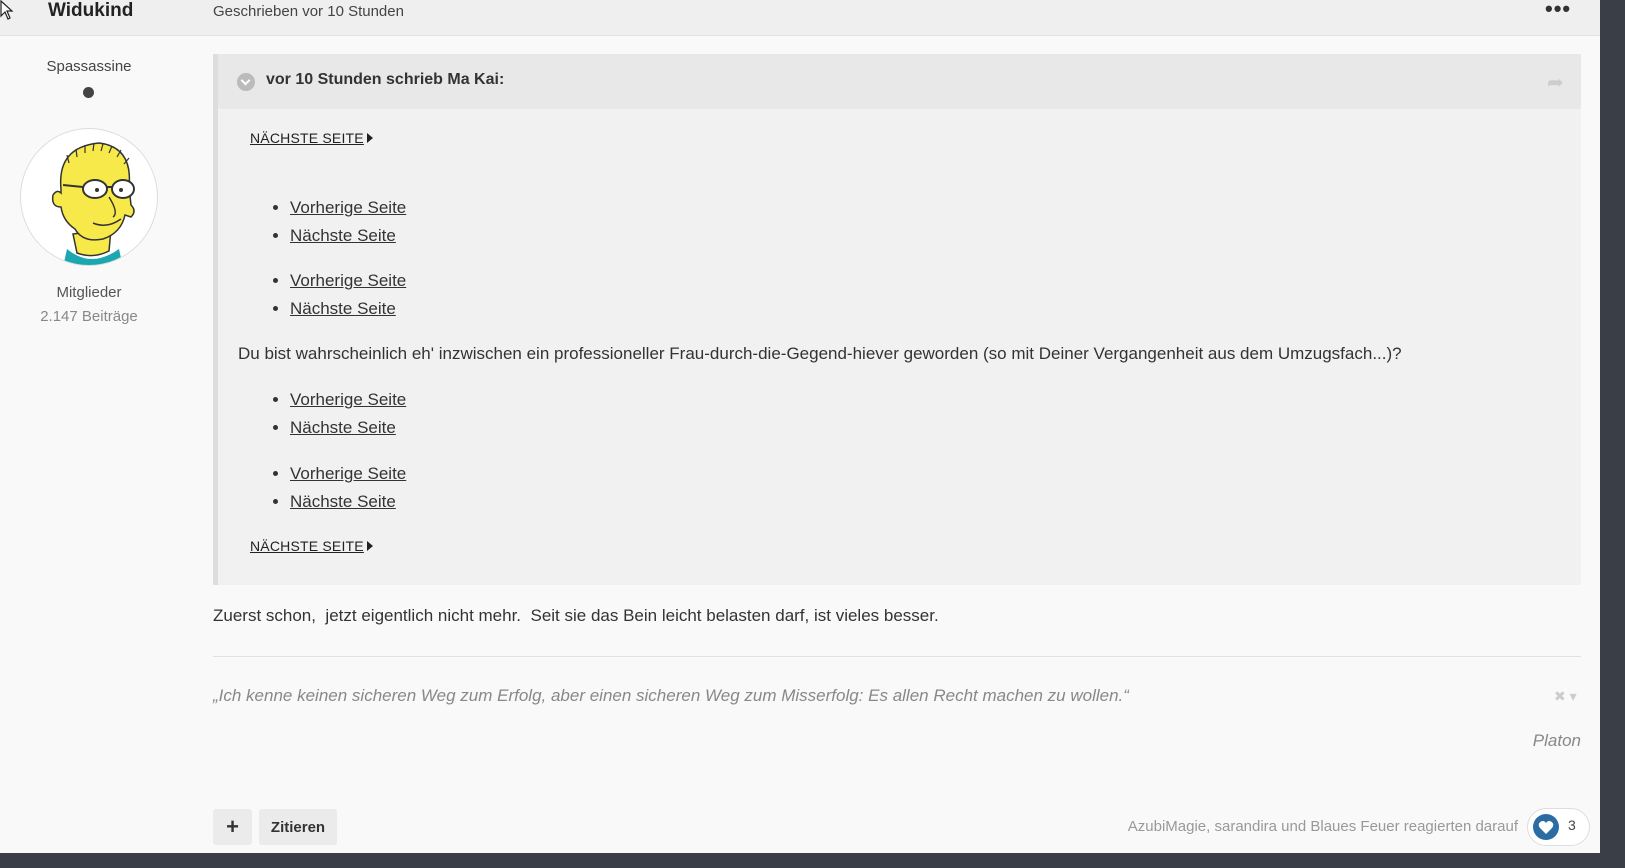 This screenshot has width=1625, height=868. What do you see at coordinates (89, 66) in the screenshot?
I see `author-title: Spassassine` at bounding box center [89, 66].